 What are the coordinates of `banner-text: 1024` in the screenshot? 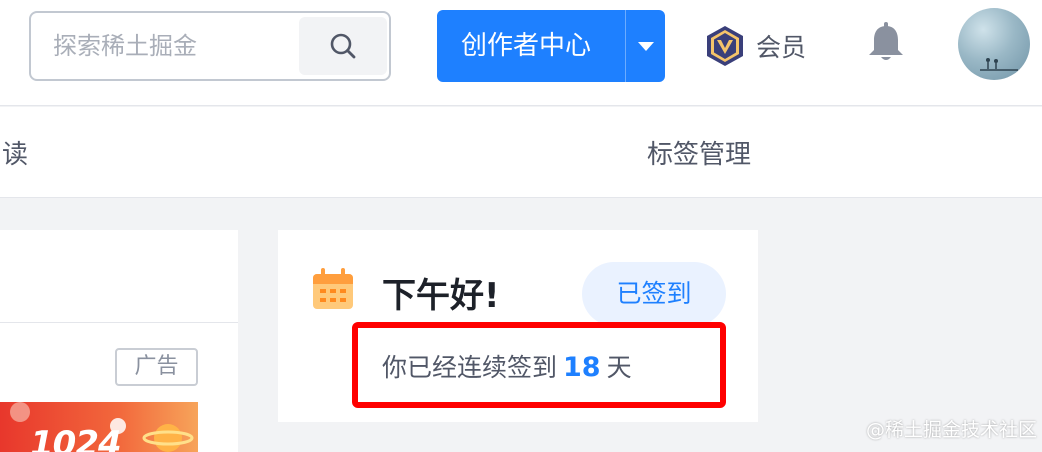 It's located at (76, 438).